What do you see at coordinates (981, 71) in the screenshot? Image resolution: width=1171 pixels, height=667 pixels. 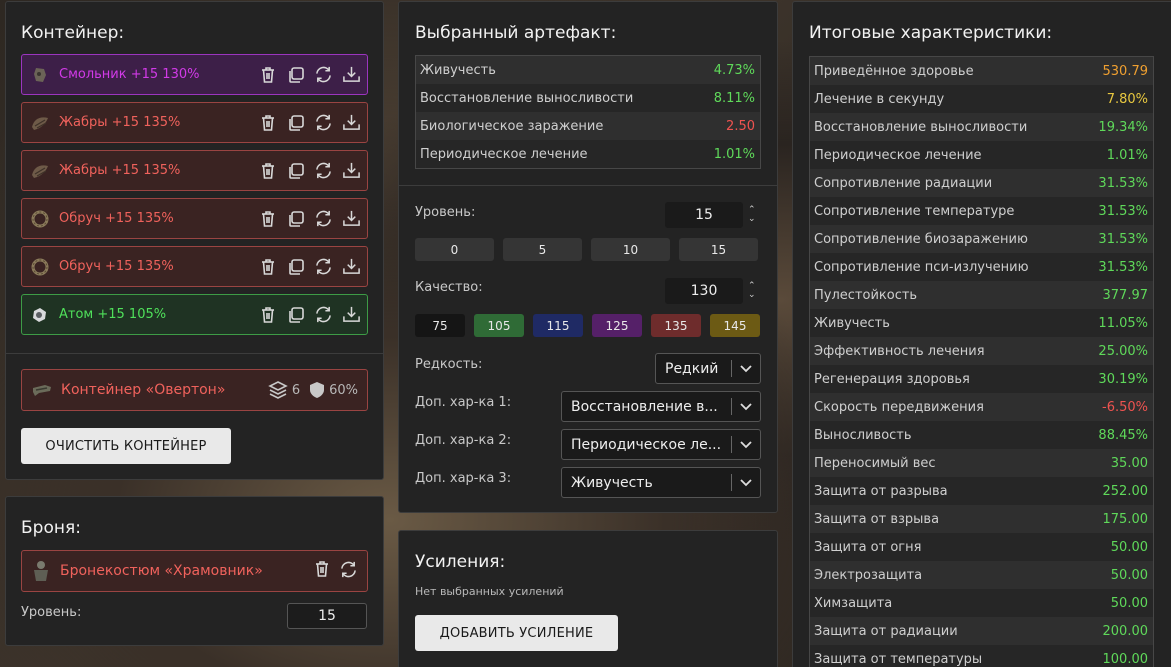 I see `stat-row: Приведённое здоровье 530.79` at bounding box center [981, 71].